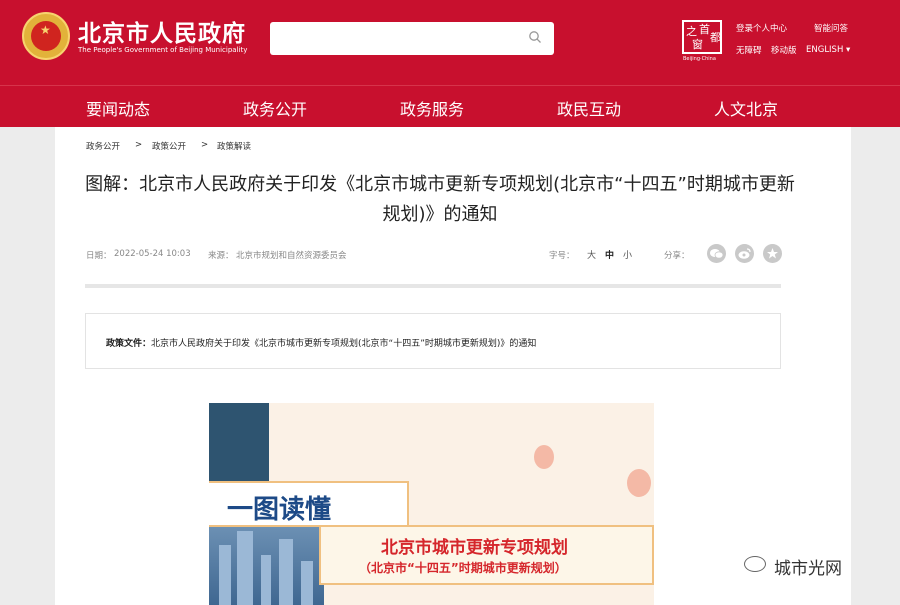 The height and width of the screenshot is (605, 900). What do you see at coordinates (755, 564) in the screenshot?
I see `wechat-watermark-icon` at bounding box center [755, 564].